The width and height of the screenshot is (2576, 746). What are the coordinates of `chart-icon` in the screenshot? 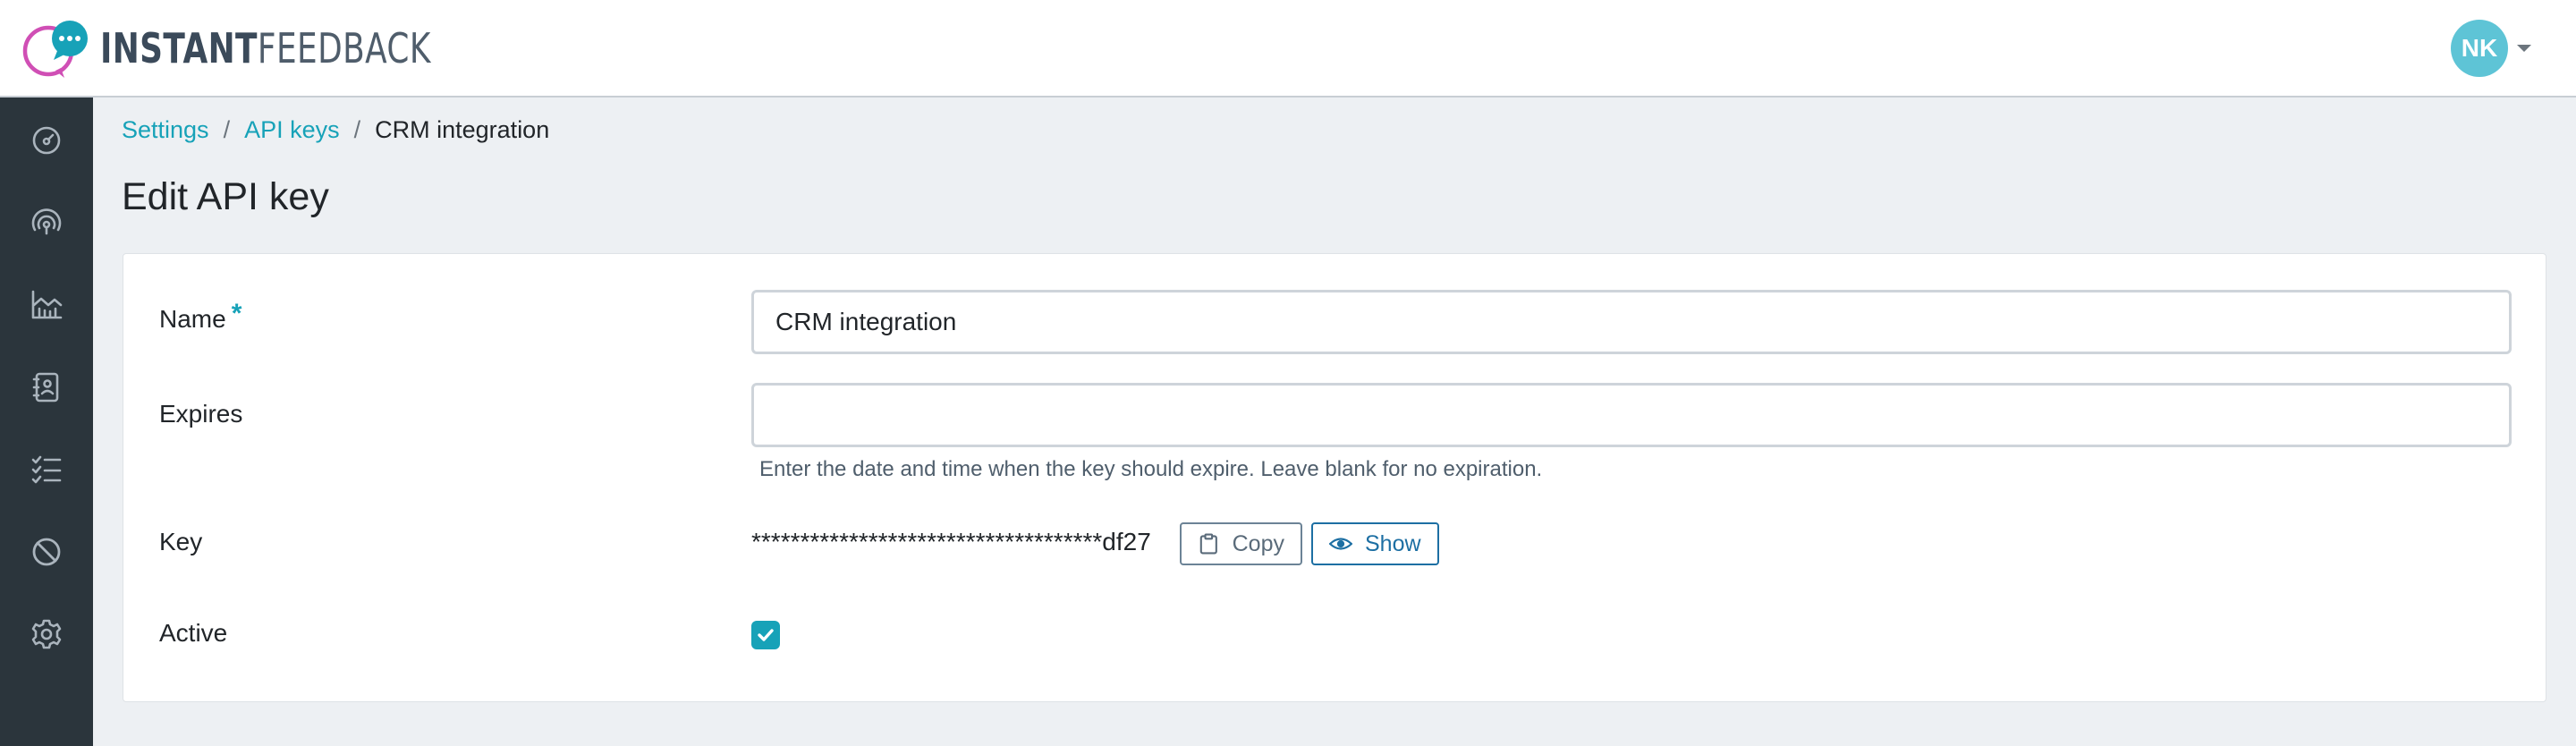 It's located at (47, 305).